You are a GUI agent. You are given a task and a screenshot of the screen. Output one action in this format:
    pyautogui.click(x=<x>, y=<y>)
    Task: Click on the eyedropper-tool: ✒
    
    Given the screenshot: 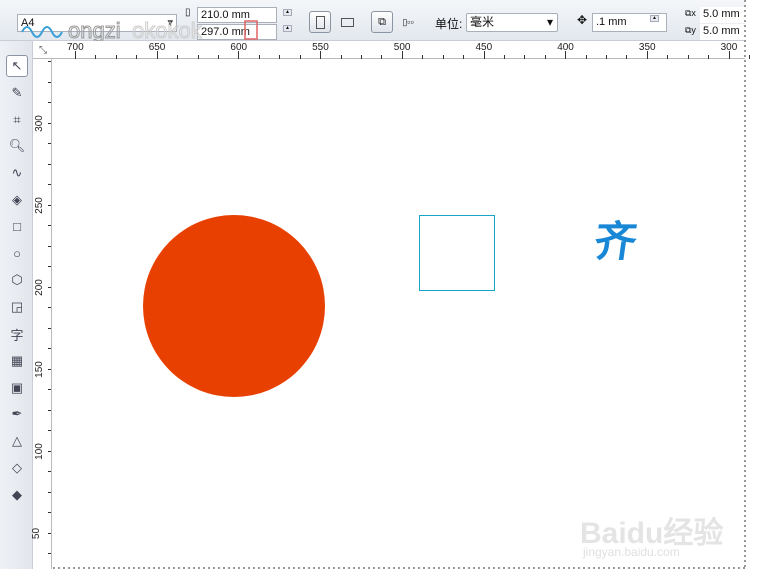 What is the action you would take?
    pyautogui.click(x=17, y=414)
    